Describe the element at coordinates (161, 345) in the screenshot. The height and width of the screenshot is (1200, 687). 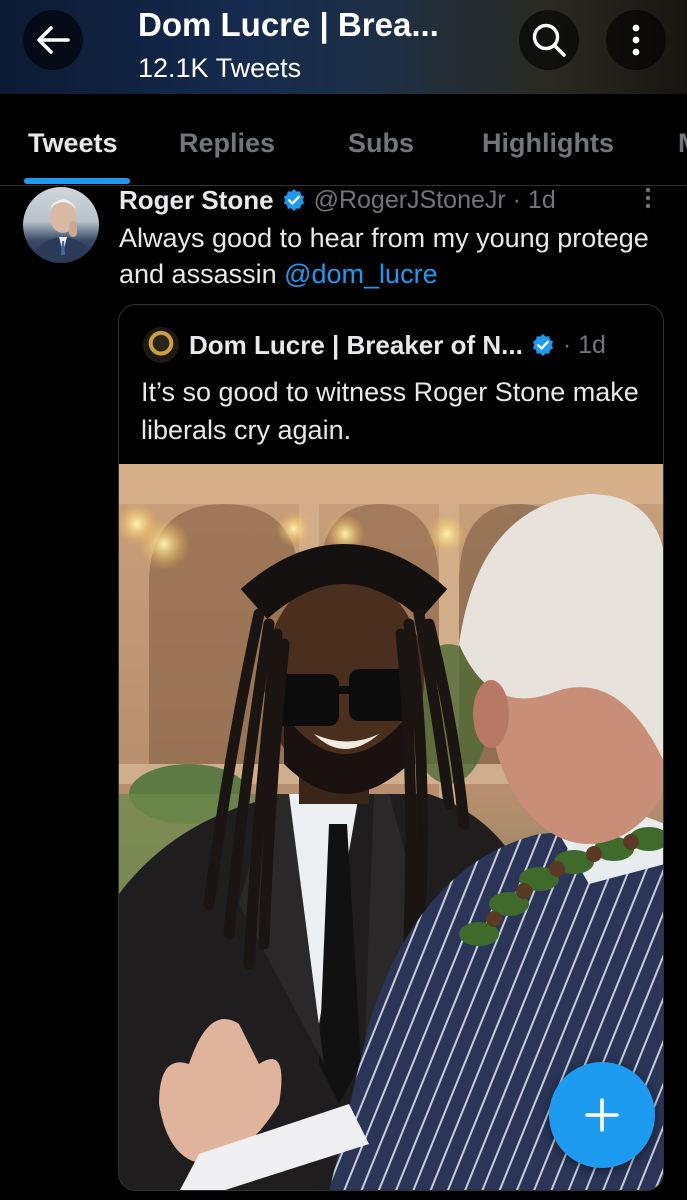
I see `quoted-avatar` at that location.